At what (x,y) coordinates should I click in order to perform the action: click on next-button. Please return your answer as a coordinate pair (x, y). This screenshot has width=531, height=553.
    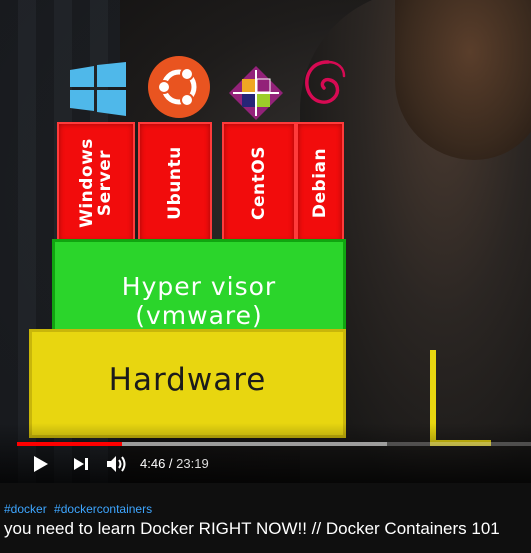
    Looking at the image, I should click on (81, 464).